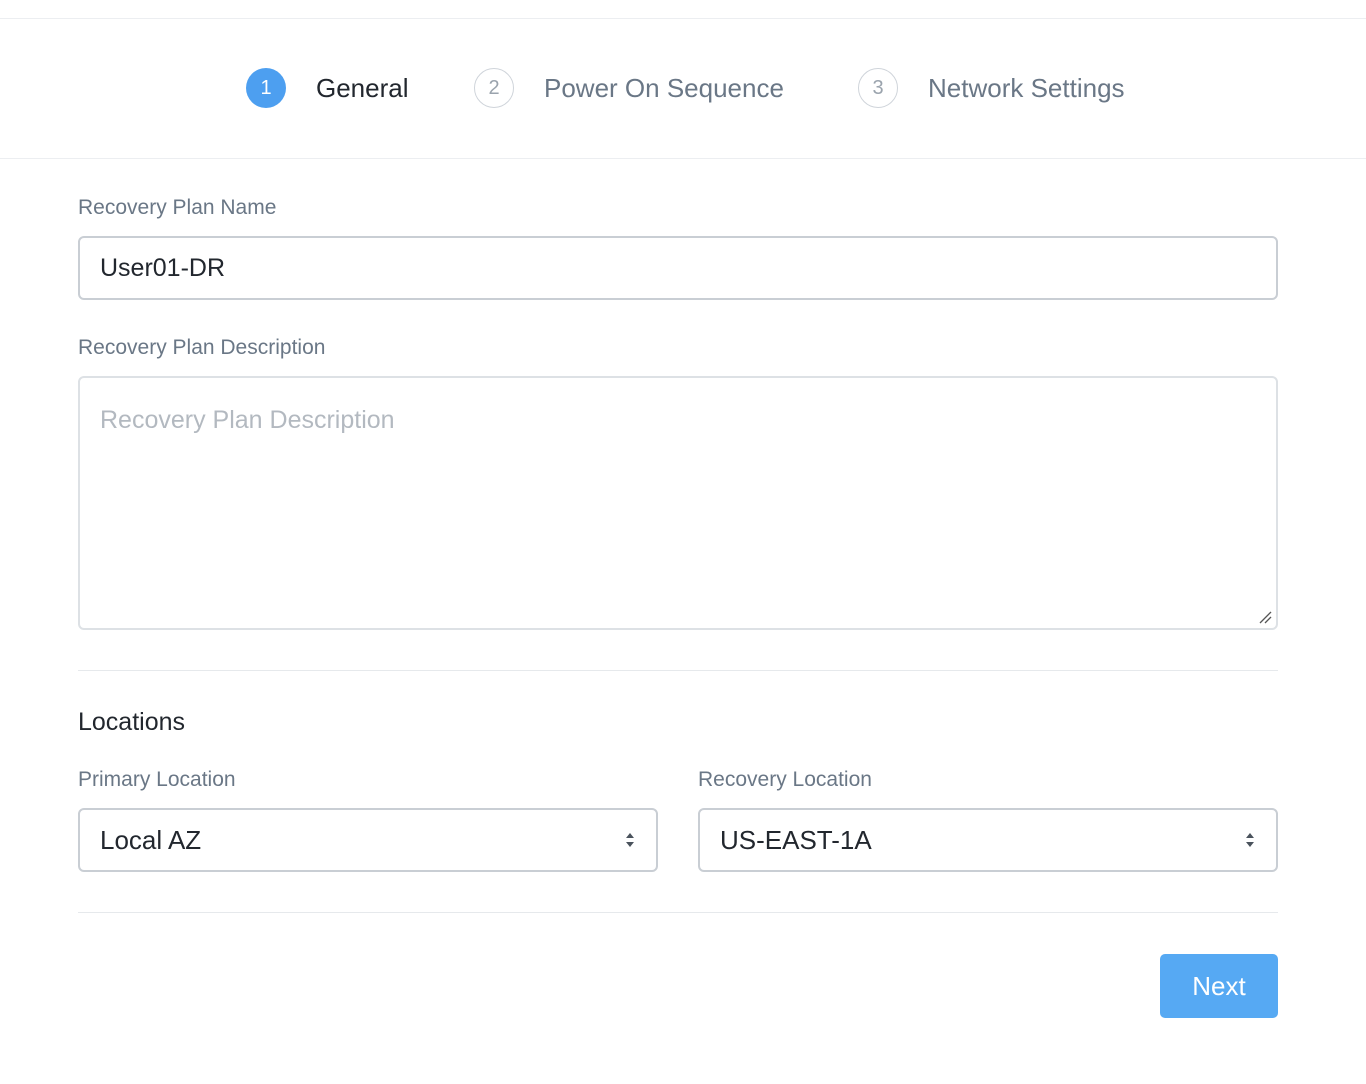 The height and width of the screenshot is (1084, 1366). What do you see at coordinates (664, 87) in the screenshot?
I see `step-label-power-on-sequence: Power On Sequence` at bounding box center [664, 87].